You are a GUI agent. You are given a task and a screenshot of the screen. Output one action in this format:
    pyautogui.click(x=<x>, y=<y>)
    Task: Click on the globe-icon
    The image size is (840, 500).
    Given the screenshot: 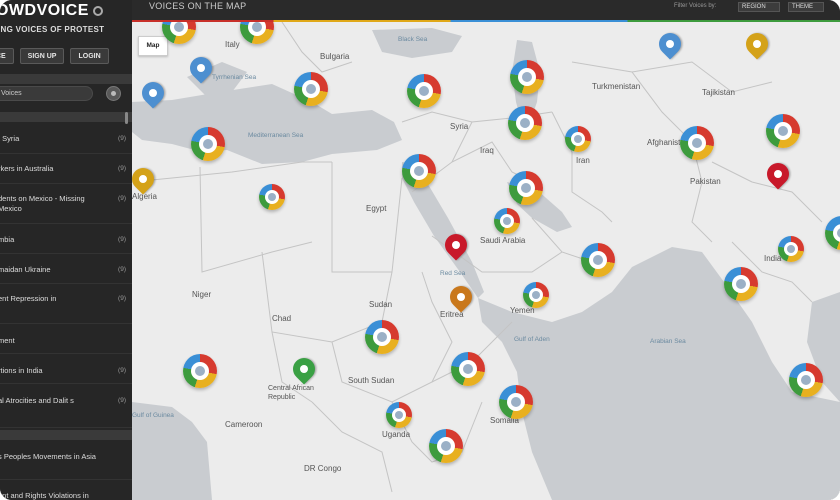 What is the action you would take?
    pyautogui.click(x=97, y=10)
    